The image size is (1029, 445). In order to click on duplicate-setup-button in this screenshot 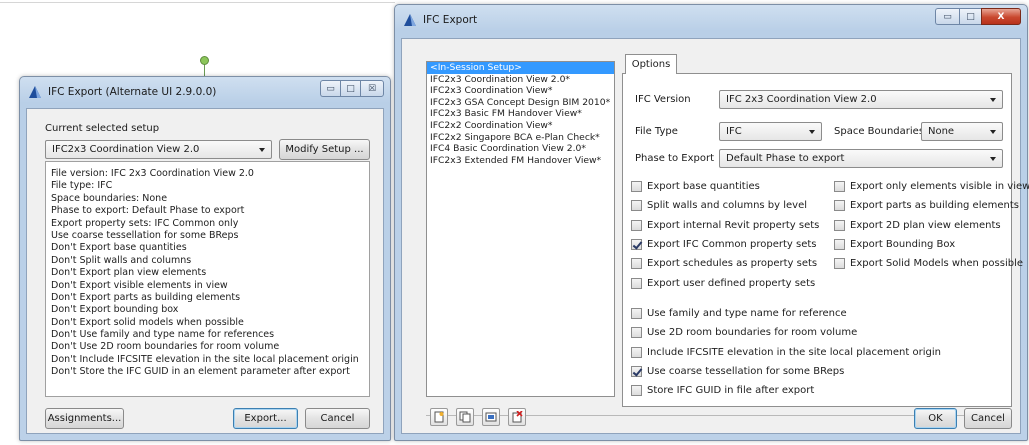, I will do `click(465, 417)`.